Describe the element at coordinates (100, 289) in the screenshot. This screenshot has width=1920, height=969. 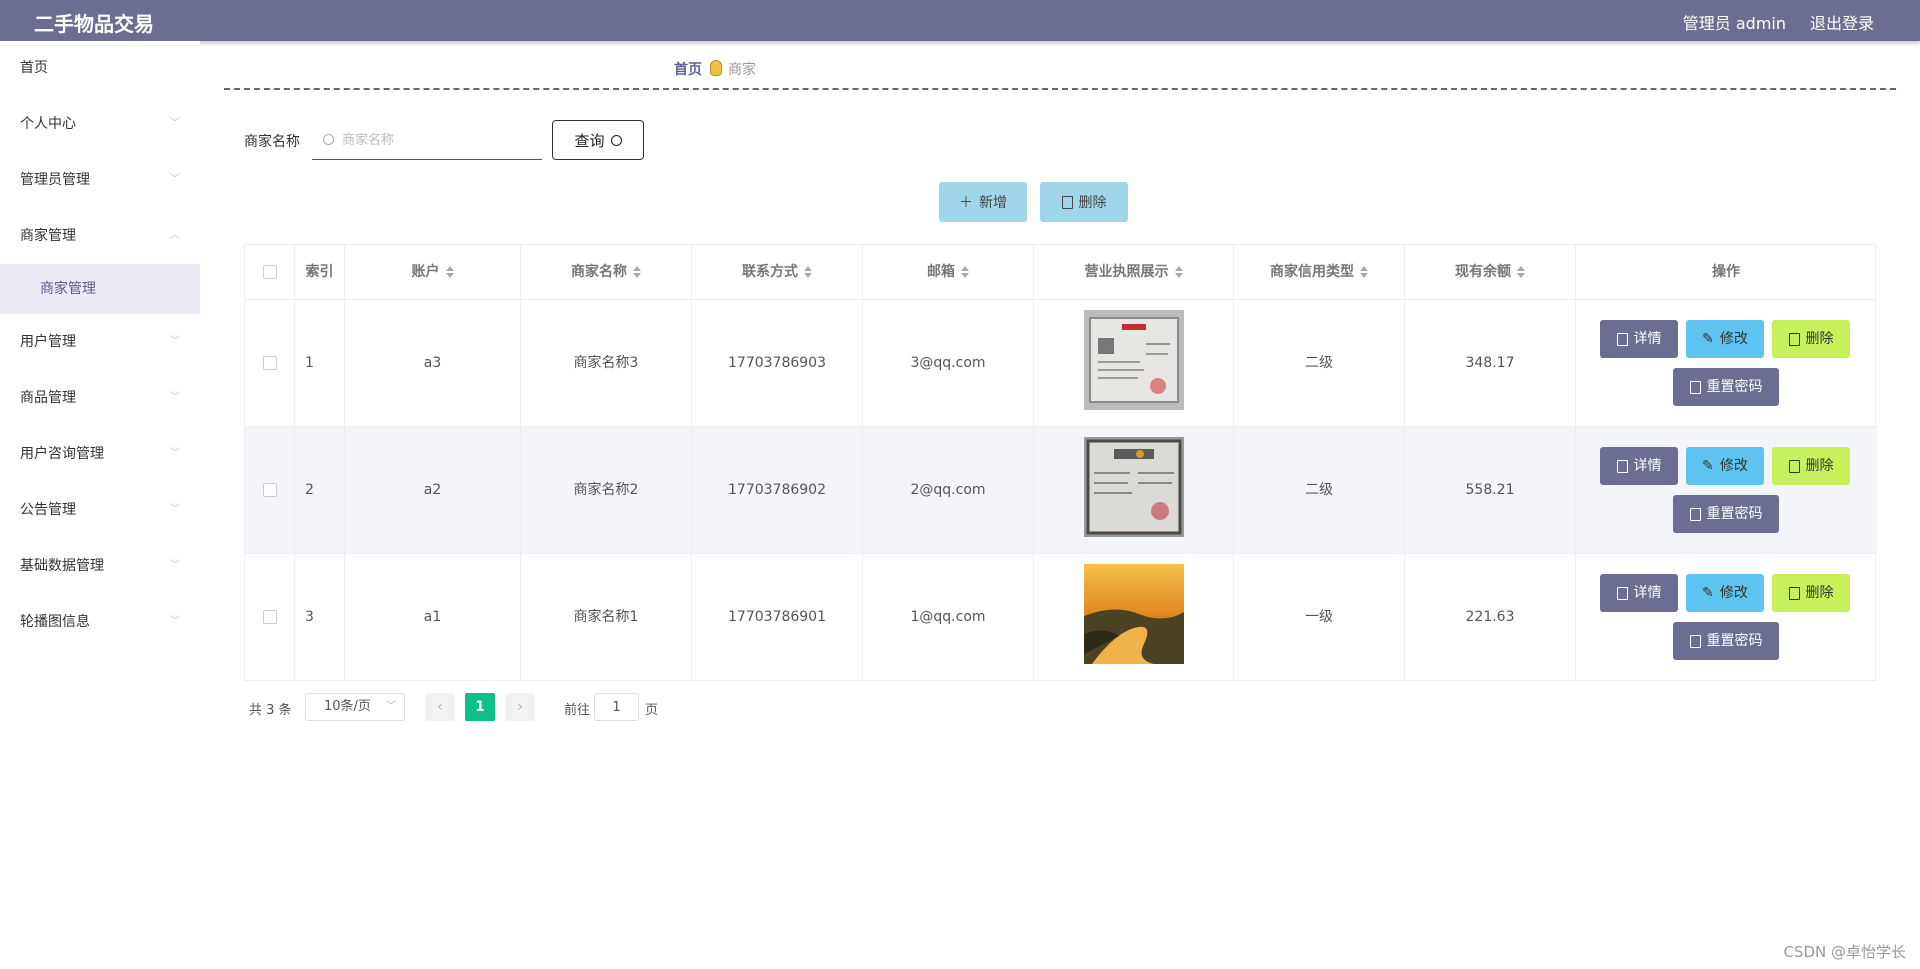
I see `sidebar-subitem-merchant: 商家管理` at that location.